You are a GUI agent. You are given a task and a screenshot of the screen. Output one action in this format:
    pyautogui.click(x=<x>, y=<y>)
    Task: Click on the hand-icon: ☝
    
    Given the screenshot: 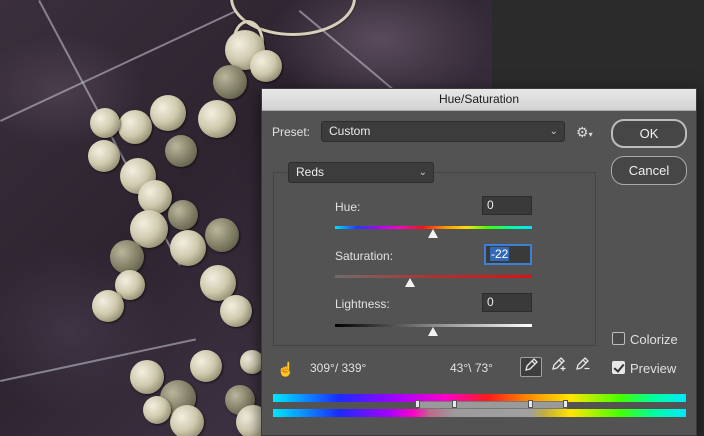 What is the action you would take?
    pyautogui.click(x=286, y=369)
    